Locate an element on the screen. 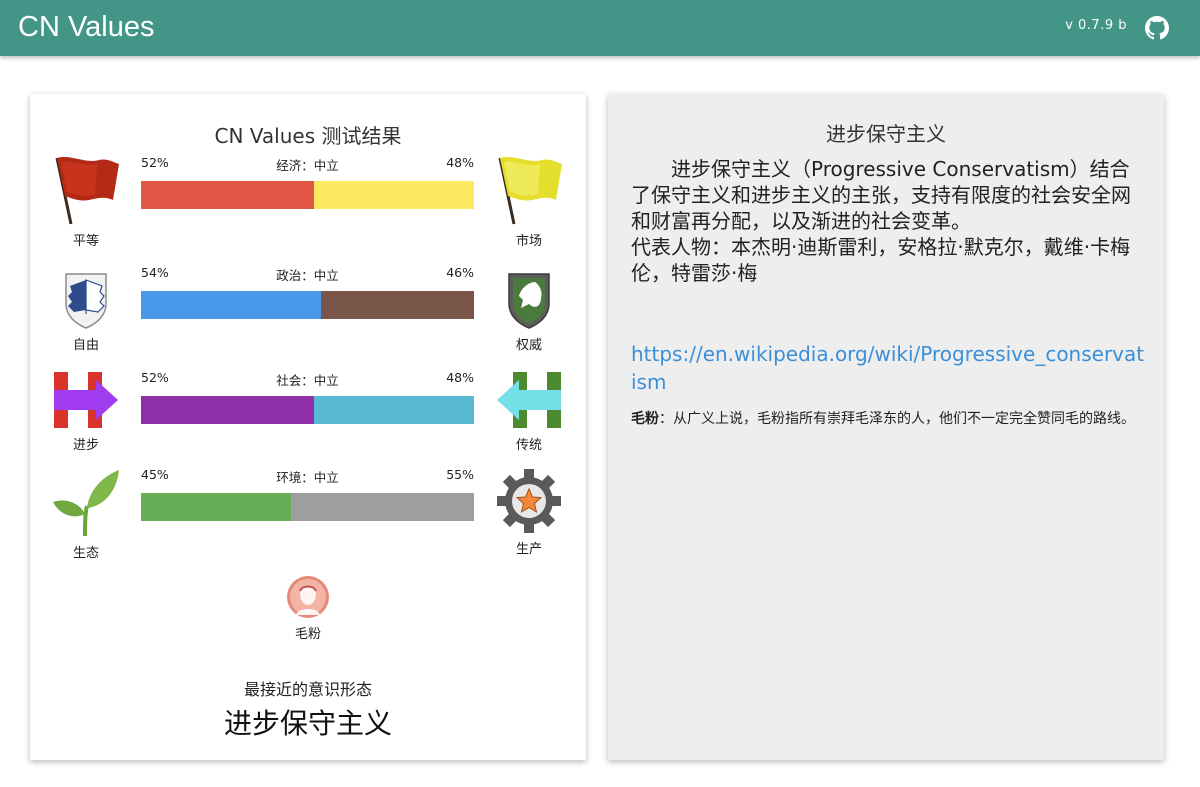 The image size is (1200, 787). axis-govt: 54% 政治：中立 46% is located at coordinates (307, 292).